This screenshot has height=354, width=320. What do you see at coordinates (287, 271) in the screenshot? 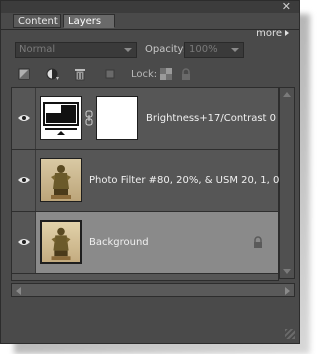
I see `scroll-down-icon` at bounding box center [287, 271].